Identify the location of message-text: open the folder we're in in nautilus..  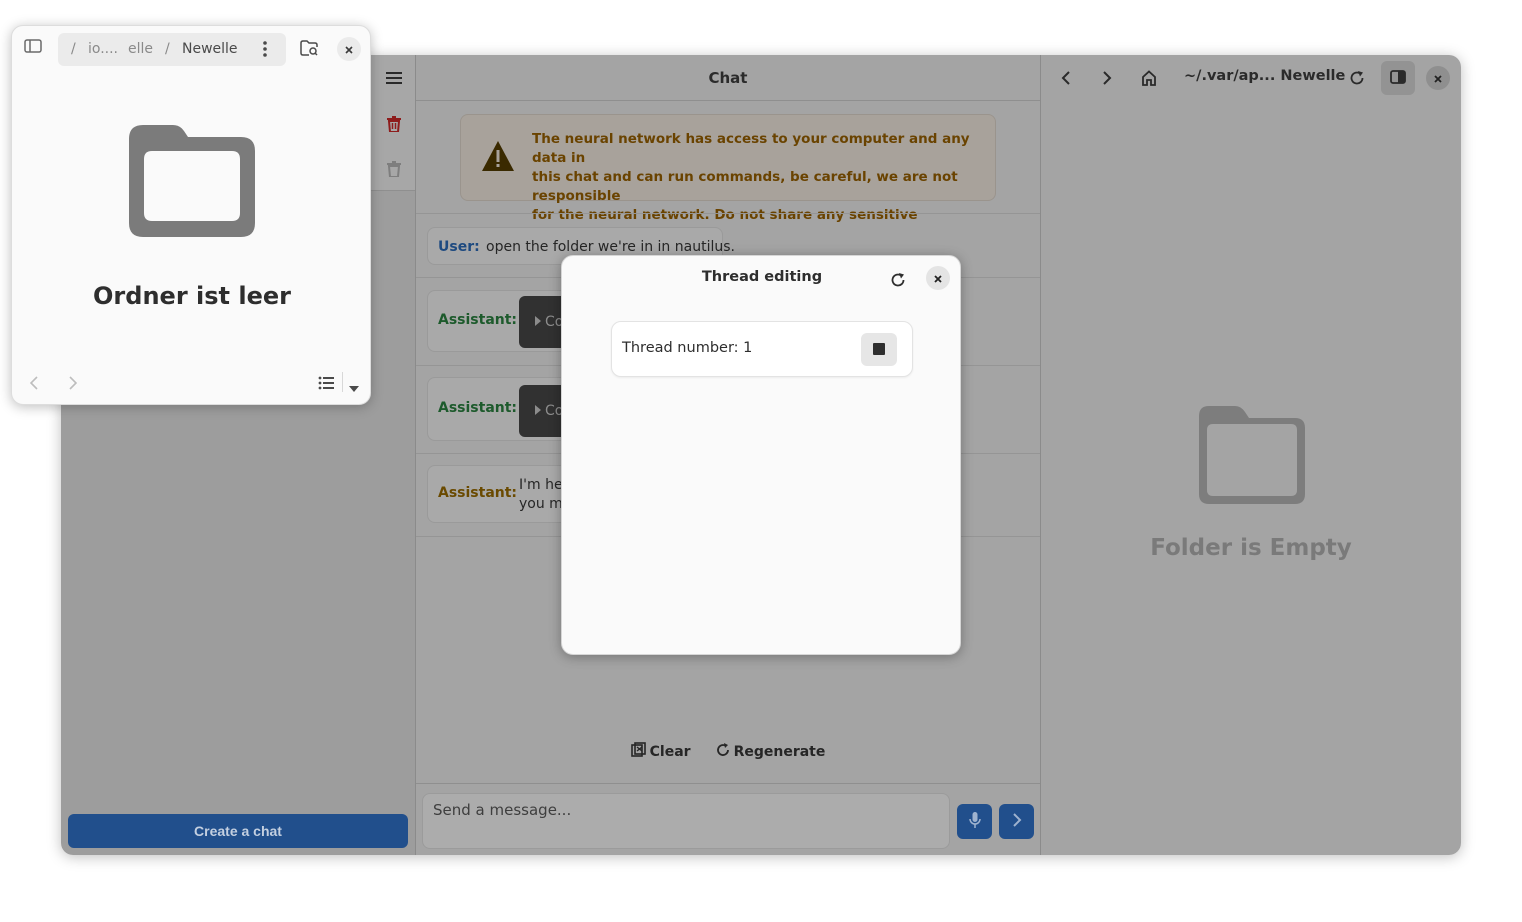
(610, 247).